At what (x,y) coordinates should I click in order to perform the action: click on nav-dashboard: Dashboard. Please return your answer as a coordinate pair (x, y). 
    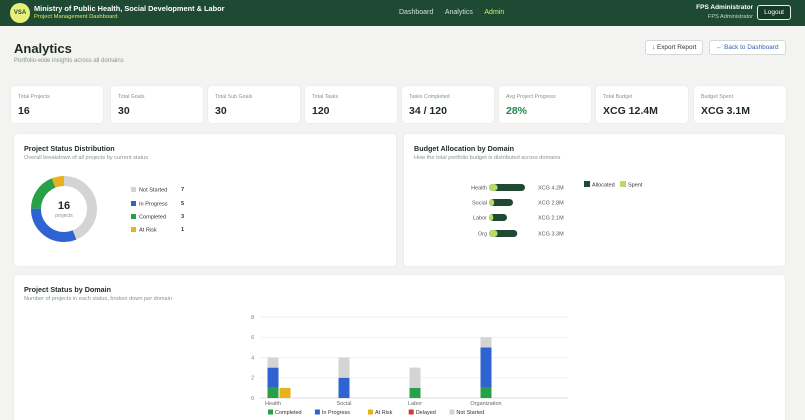
    Looking at the image, I should click on (416, 12).